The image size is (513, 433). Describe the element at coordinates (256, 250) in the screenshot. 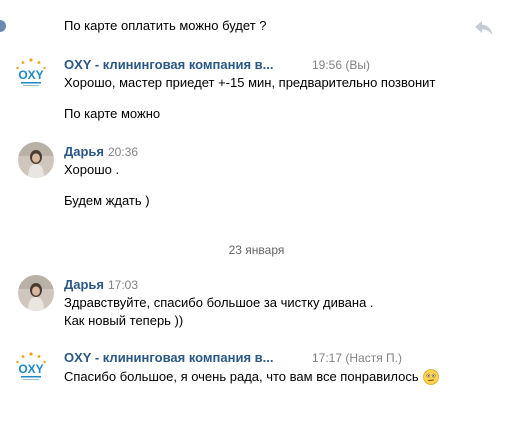

I see `date-separator: 23 января` at that location.